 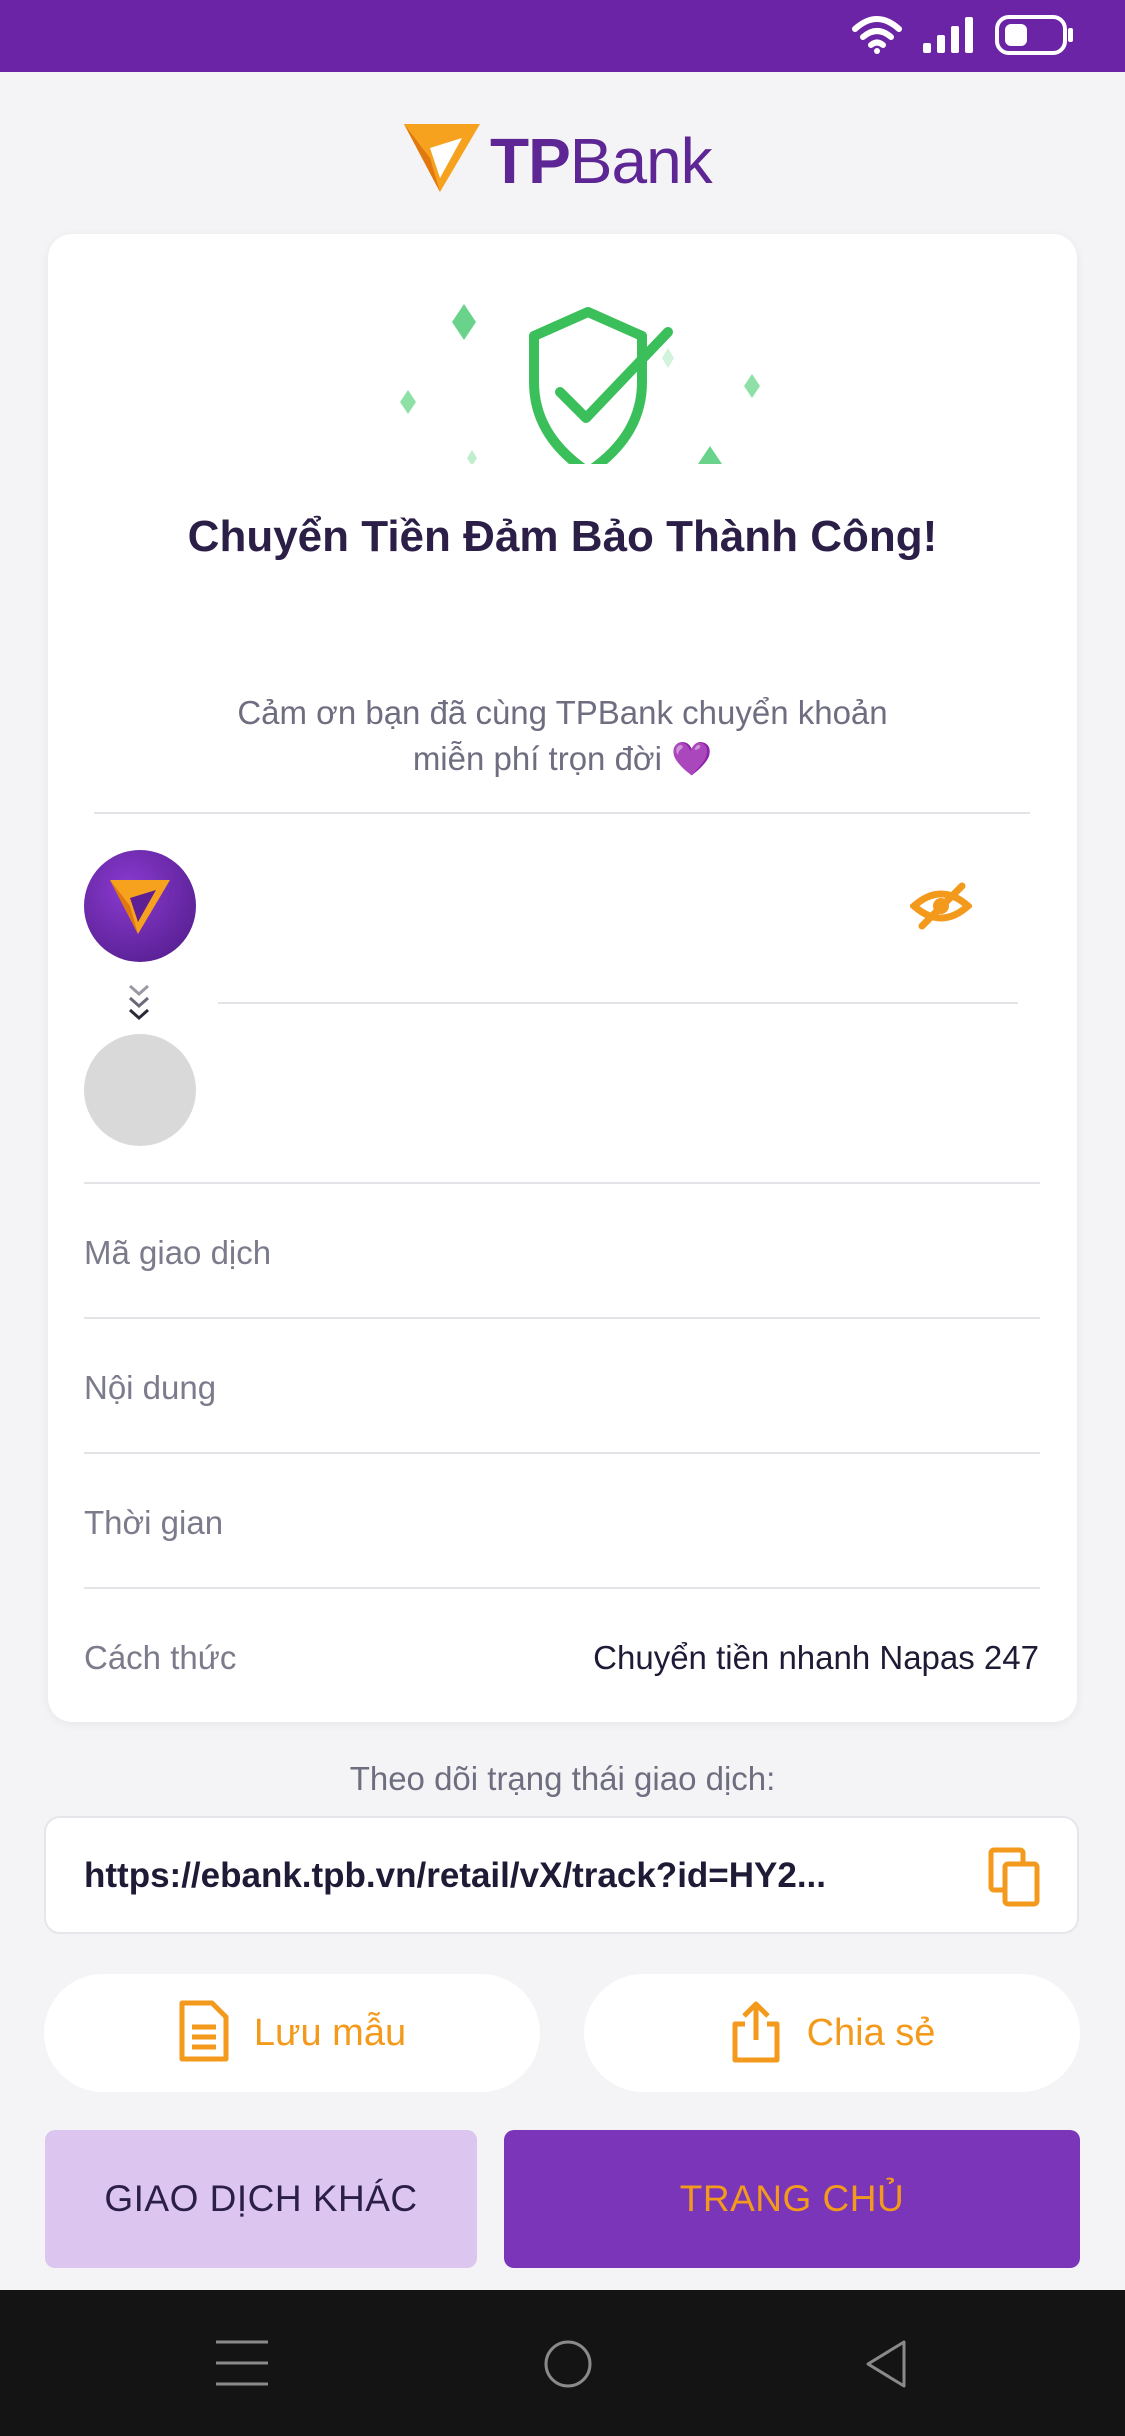 What do you see at coordinates (564, 372) in the screenshot?
I see `shield-check-icon` at bounding box center [564, 372].